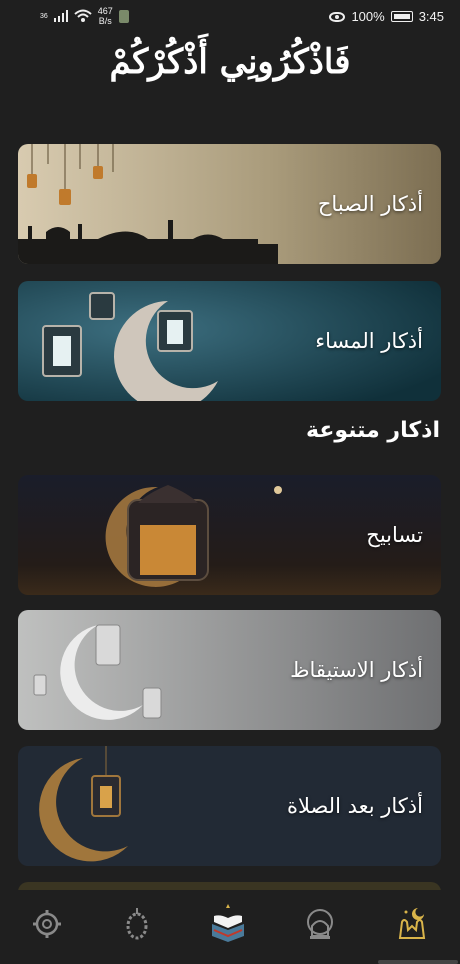 This screenshot has width=460, height=964. Describe the element at coordinates (431, 16) in the screenshot. I see `clock: 3:45` at that location.